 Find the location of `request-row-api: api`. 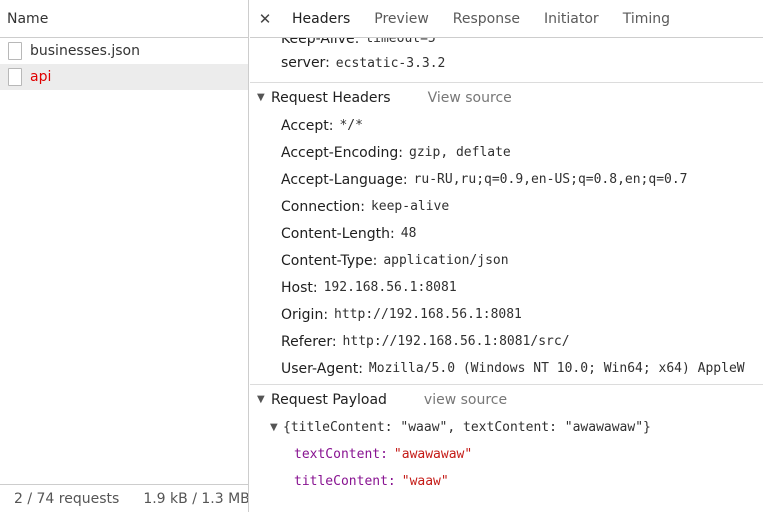

request-row-api: api is located at coordinates (124, 77).